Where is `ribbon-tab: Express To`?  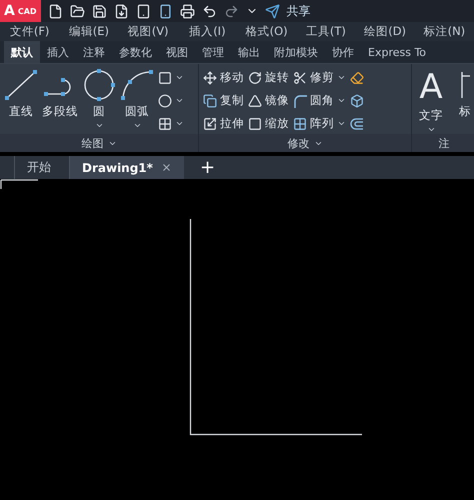
ribbon-tab: Express To is located at coordinates (397, 52).